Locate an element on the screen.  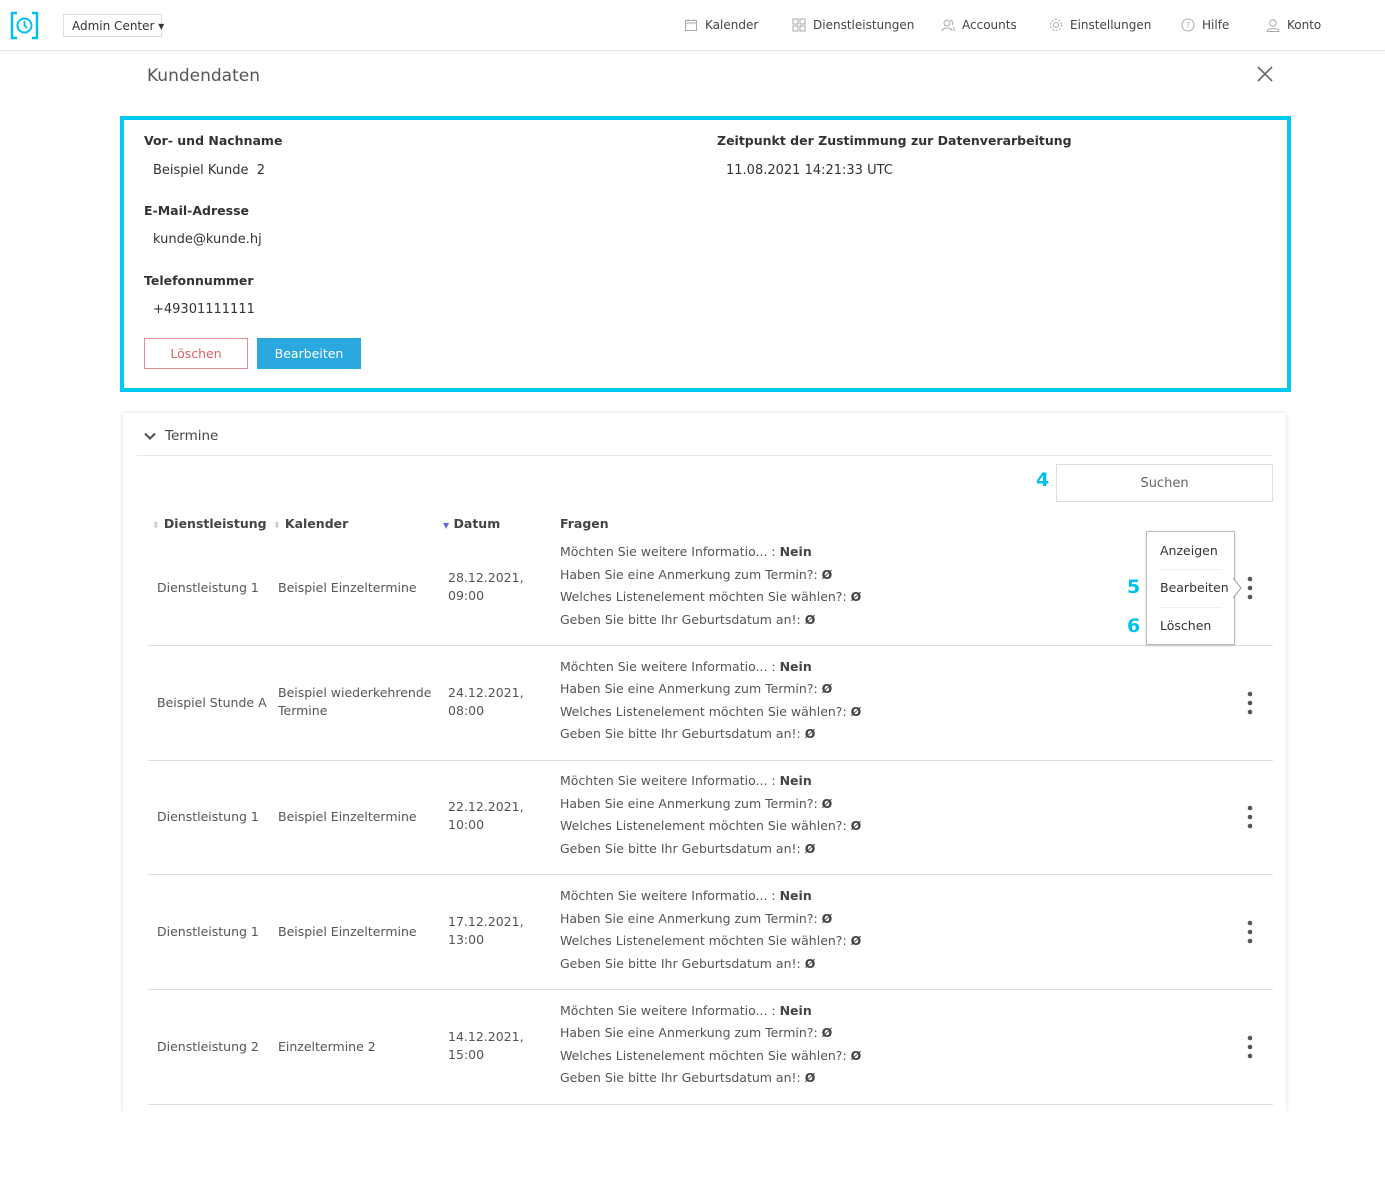
nav-item-einstellungen: Einstellungen is located at coordinates (1100, 25).